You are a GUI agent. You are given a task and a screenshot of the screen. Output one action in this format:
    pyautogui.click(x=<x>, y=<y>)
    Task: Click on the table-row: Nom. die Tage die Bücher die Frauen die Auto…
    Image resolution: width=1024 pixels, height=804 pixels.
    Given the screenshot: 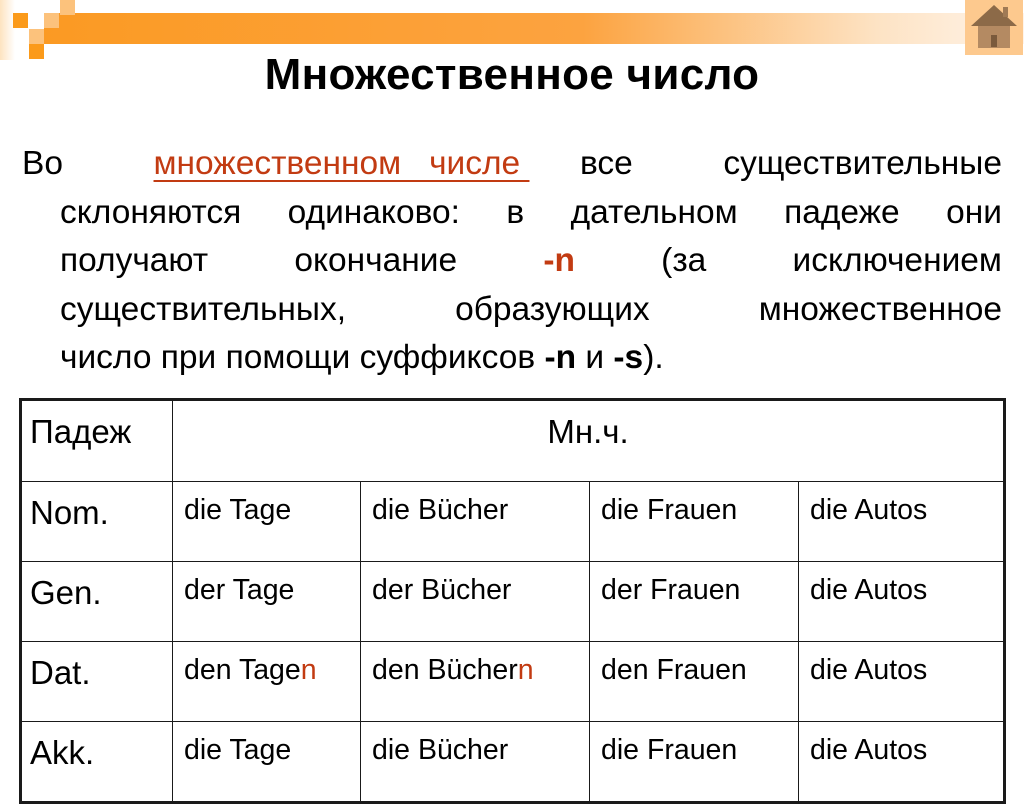 What is the action you would take?
    pyautogui.click(x=512, y=521)
    